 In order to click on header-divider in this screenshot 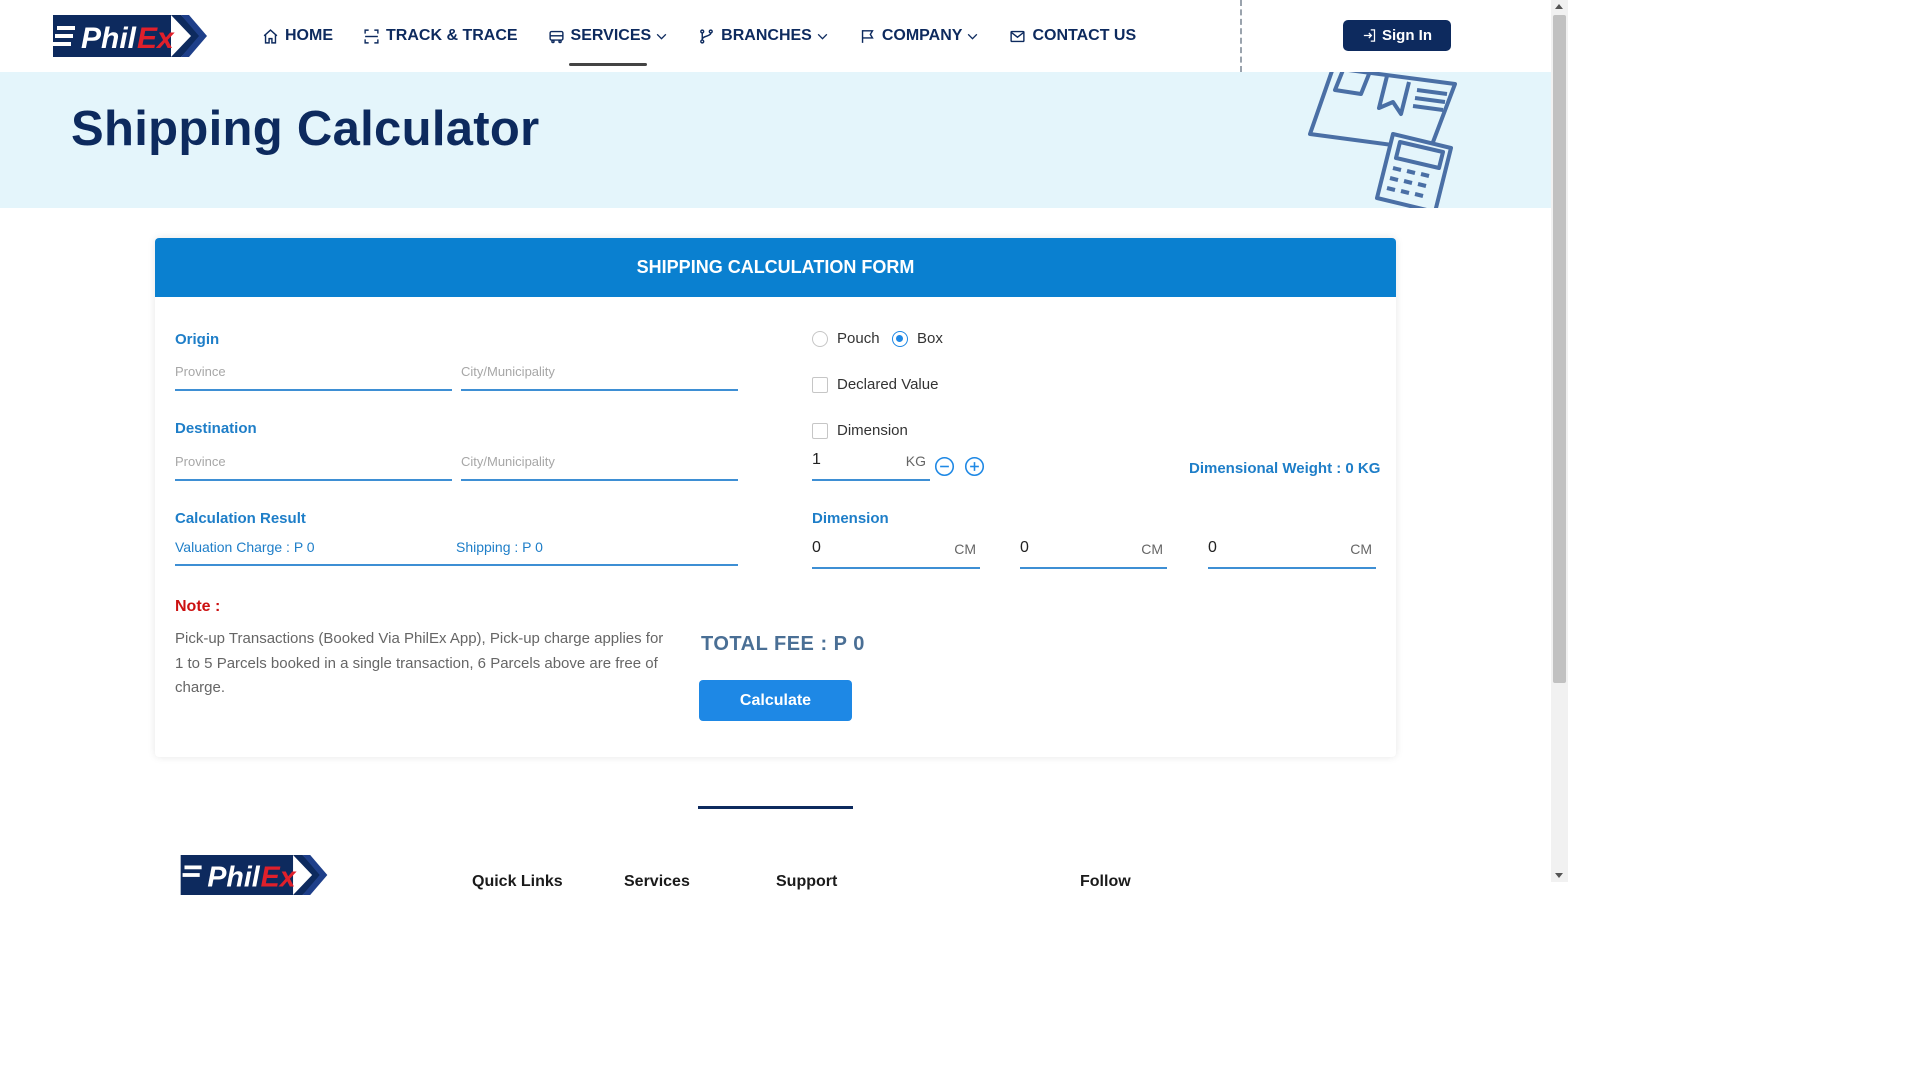, I will do `click(1241, 36)`.